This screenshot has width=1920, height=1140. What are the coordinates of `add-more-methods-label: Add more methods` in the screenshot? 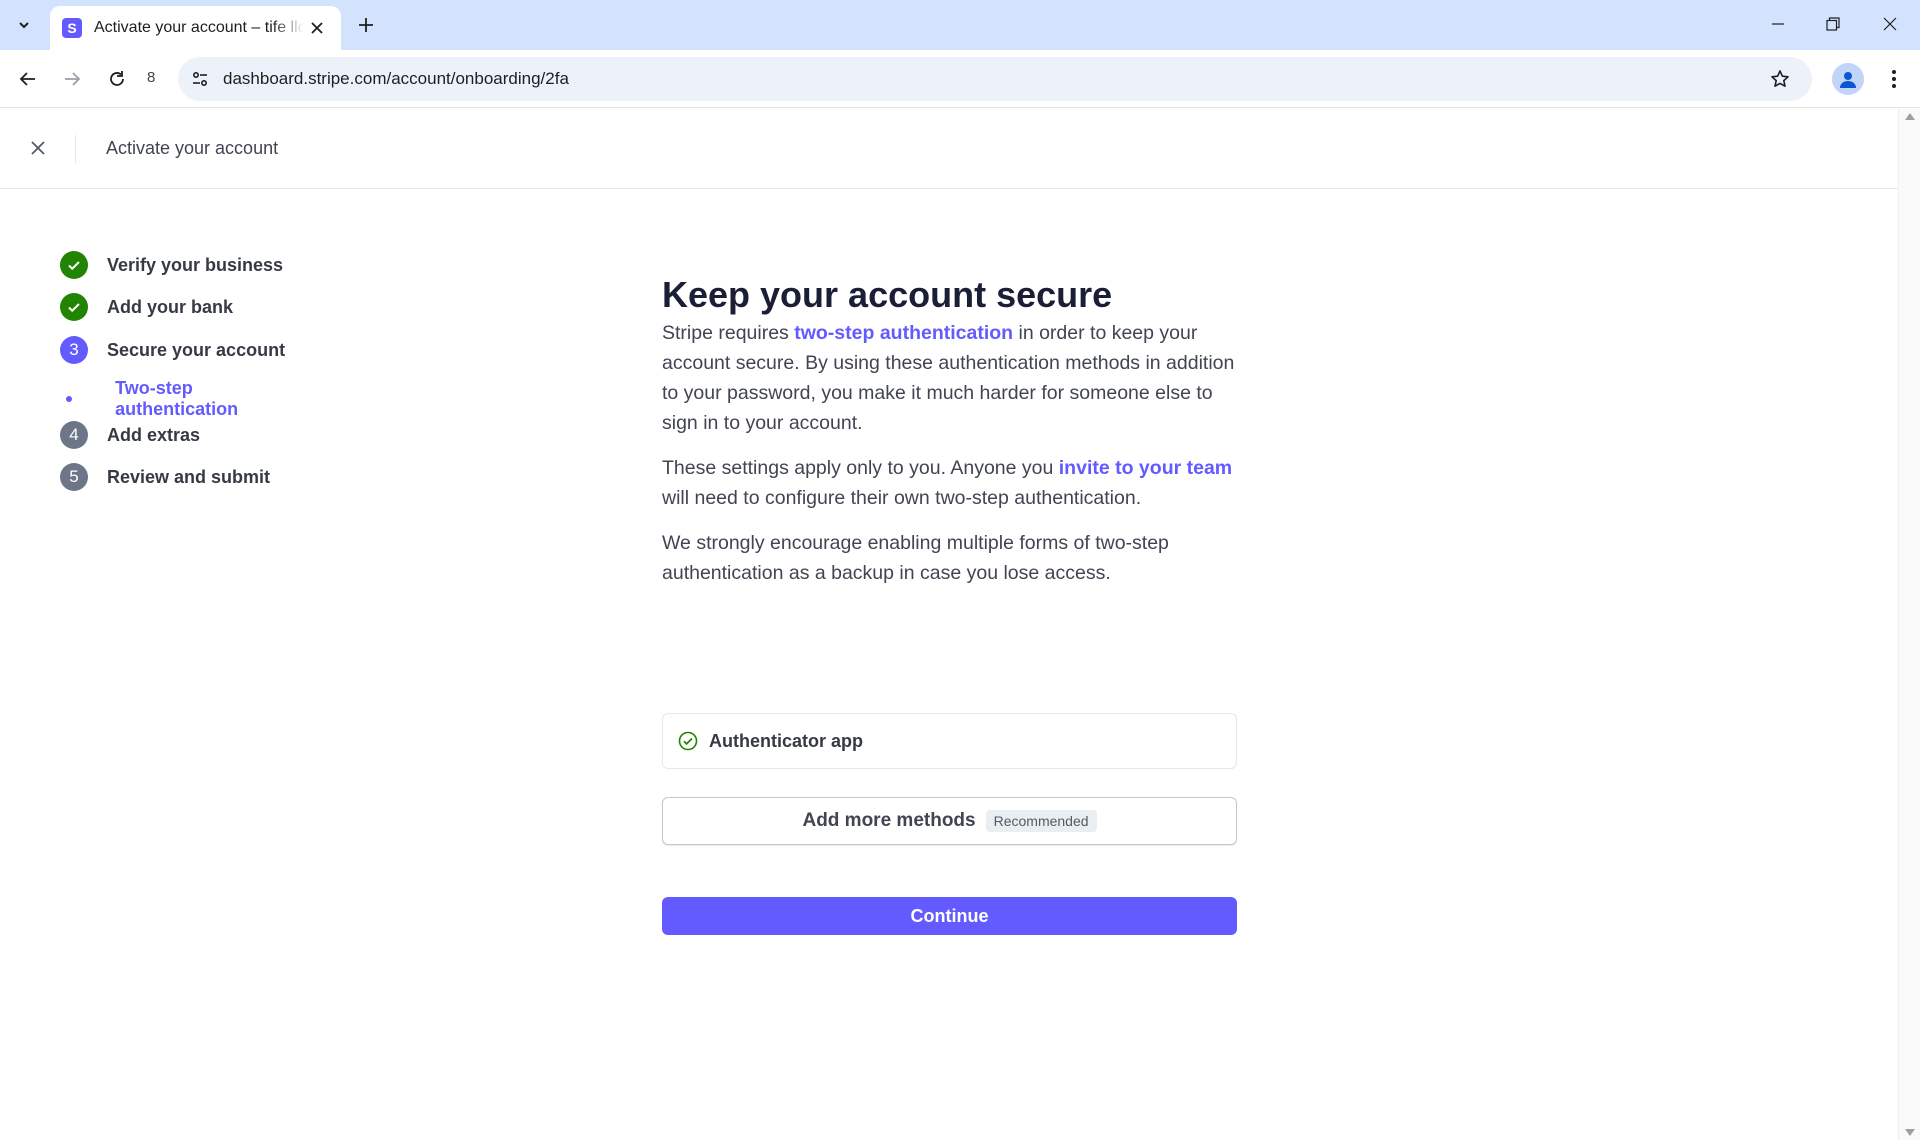 It's located at (889, 820).